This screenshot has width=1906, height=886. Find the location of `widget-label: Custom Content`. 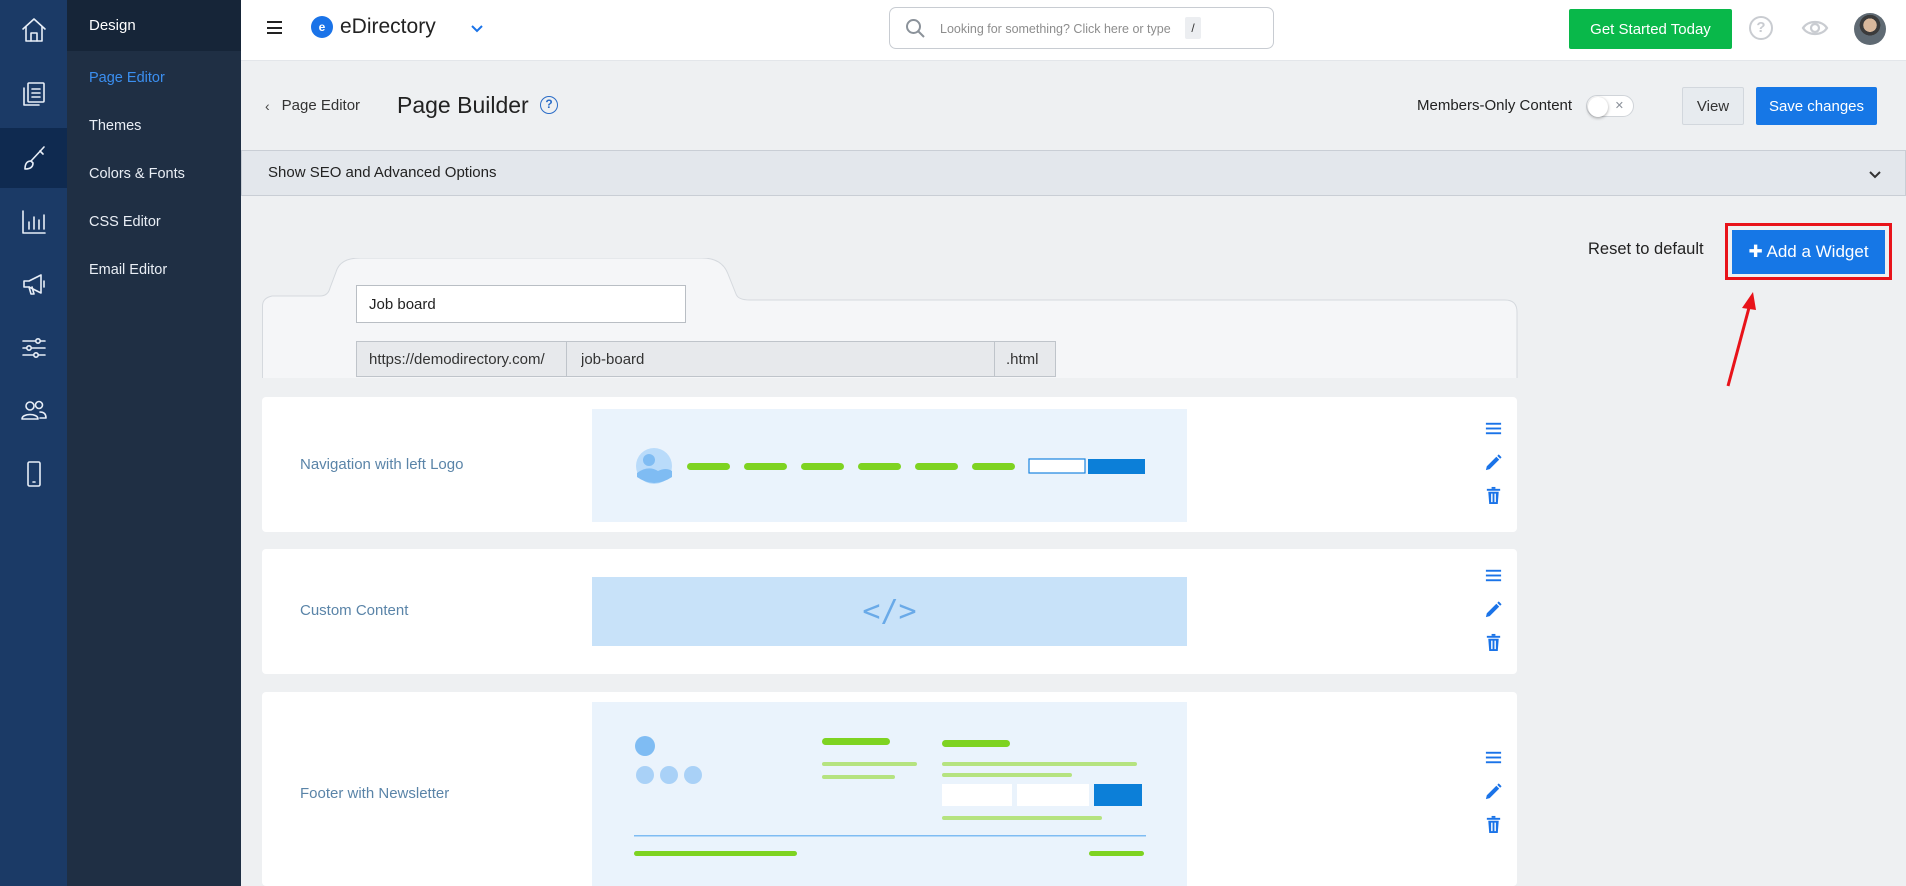

widget-label: Custom Content is located at coordinates (354, 610).